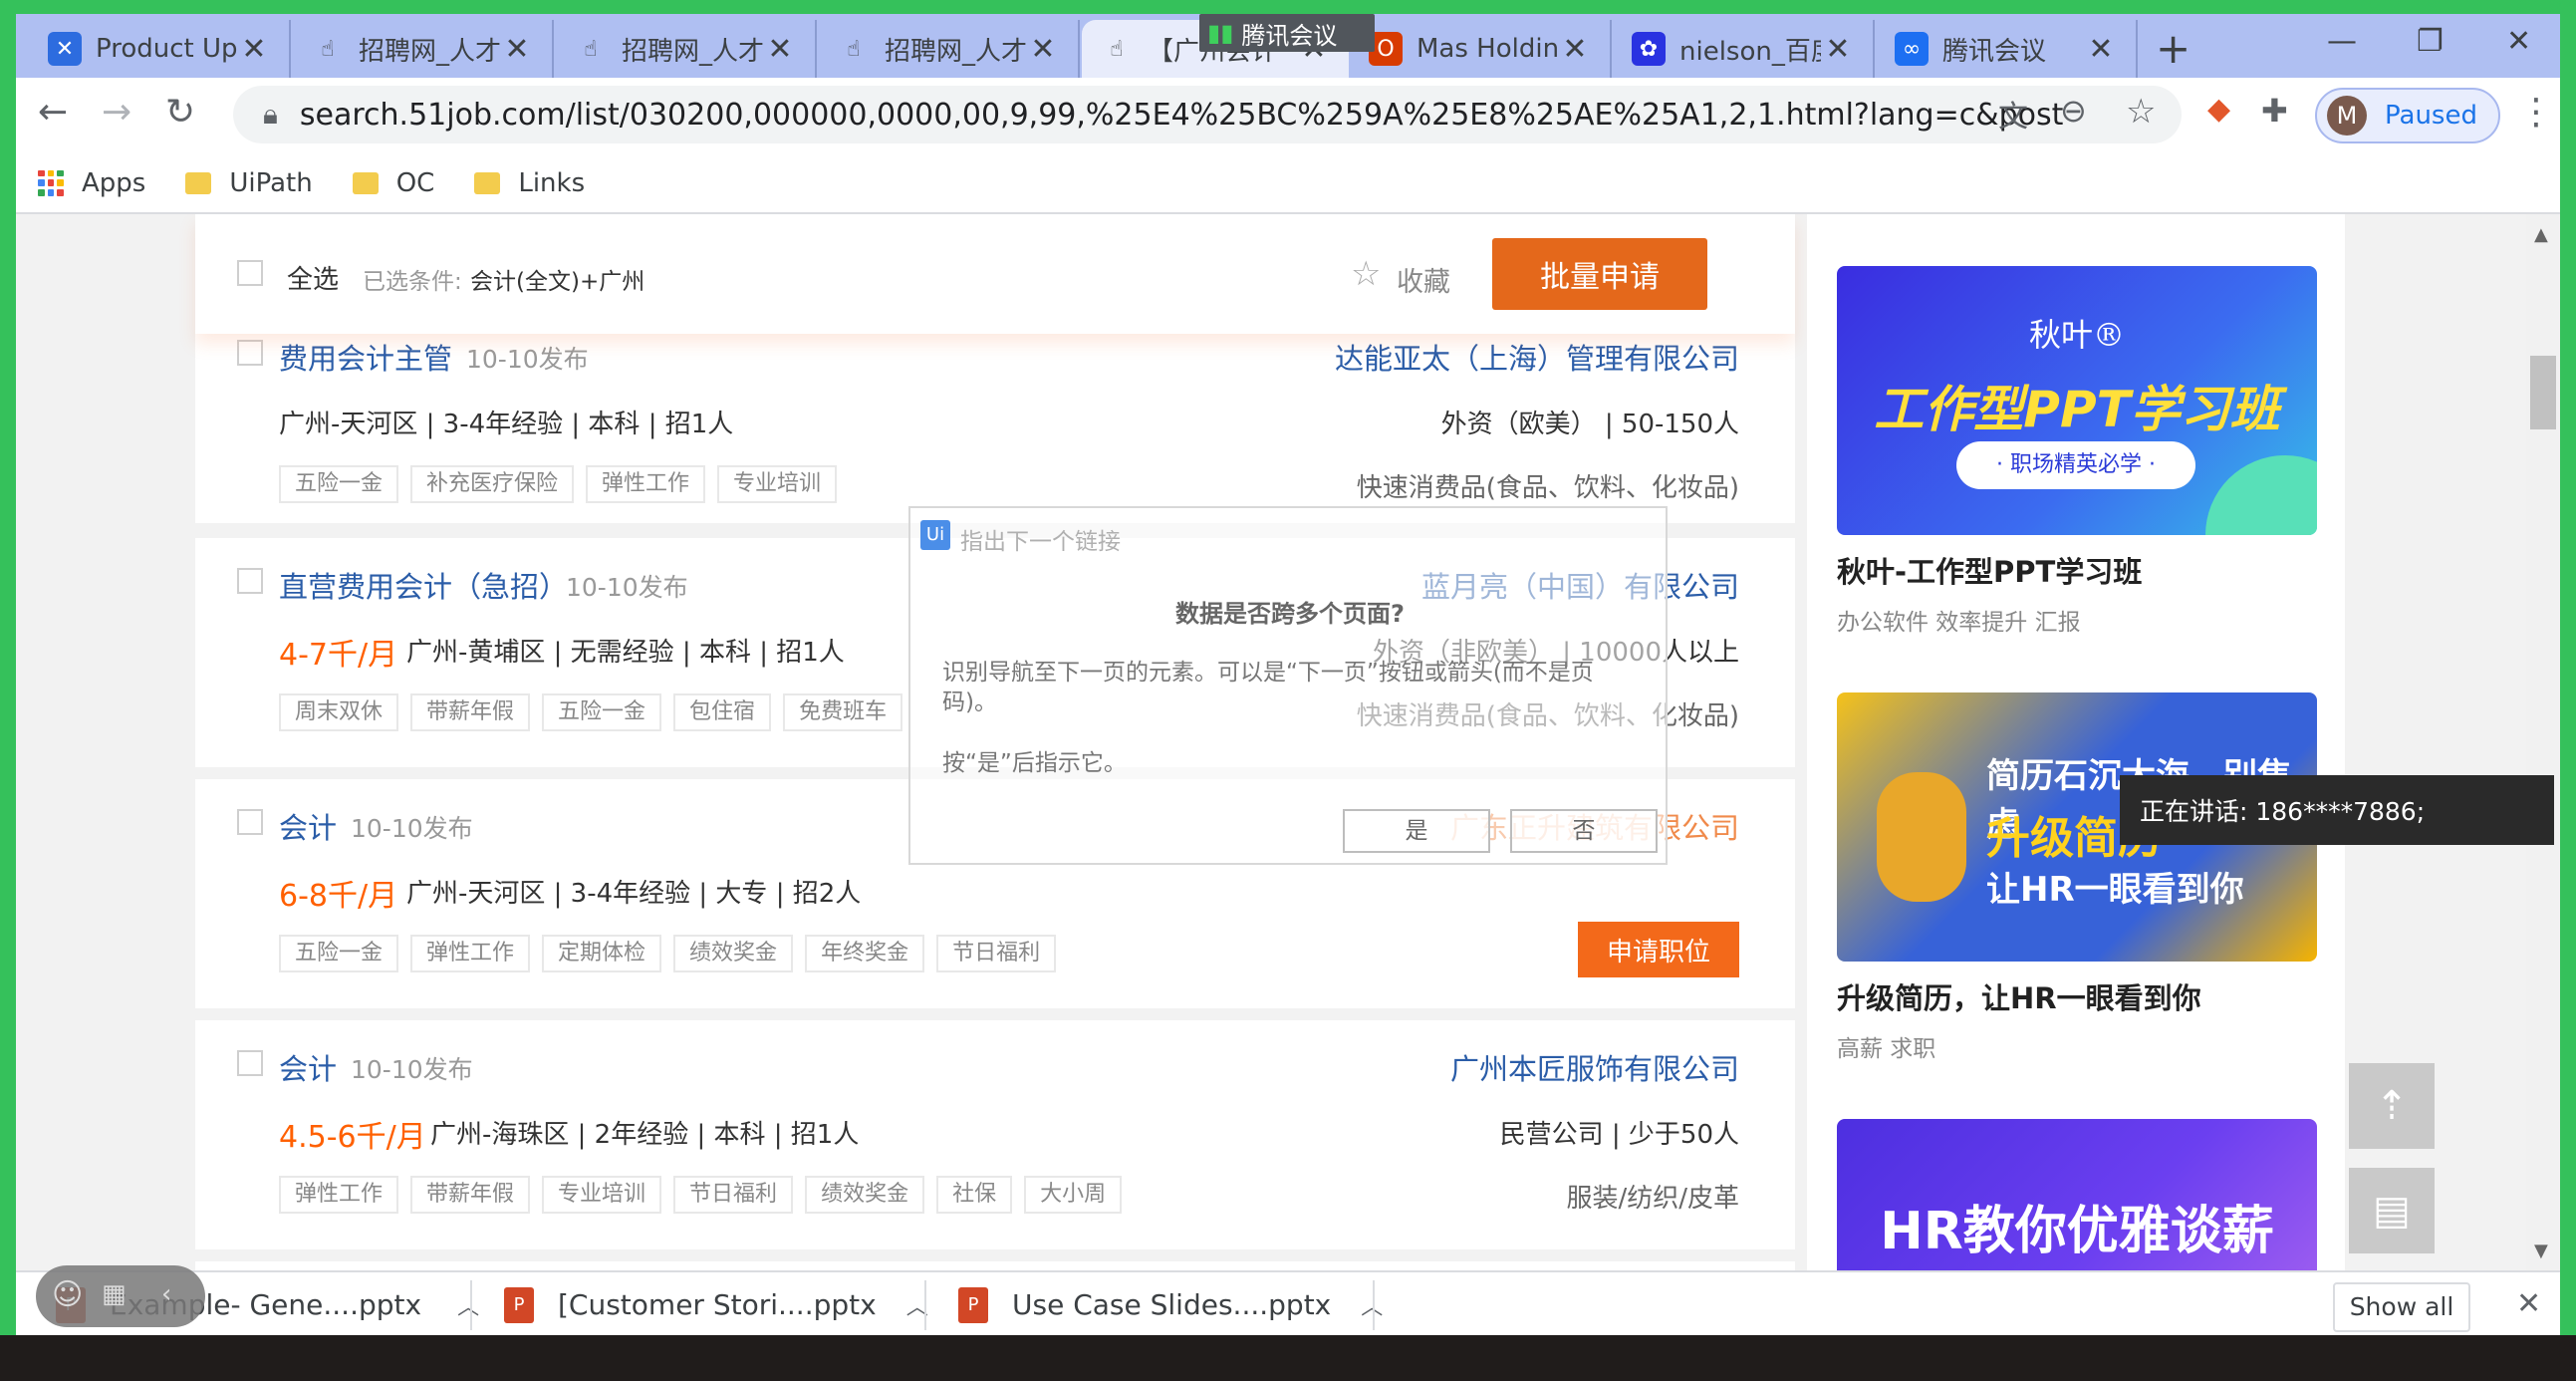  Describe the element at coordinates (646, 484) in the screenshot. I see `job-tag: 弹性工作` at that location.